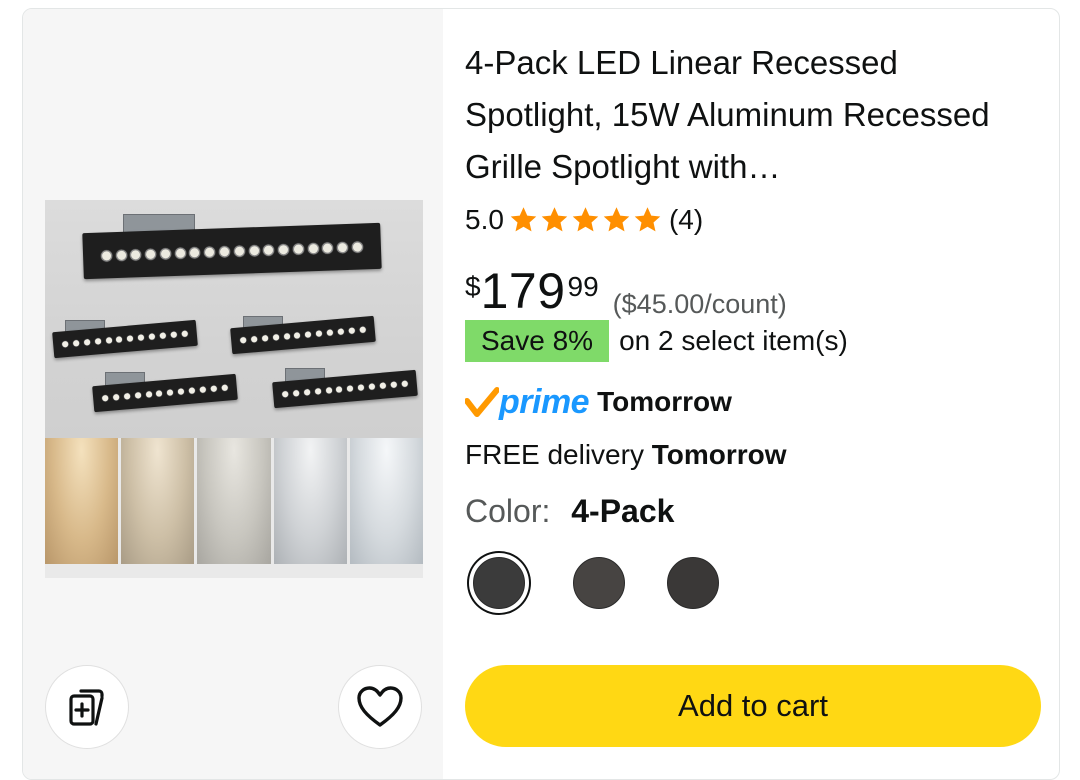  What do you see at coordinates (569, 511) in the screenshot?
I see `color-selection: Color: 4-Pack` at bounding box center [569, 511].